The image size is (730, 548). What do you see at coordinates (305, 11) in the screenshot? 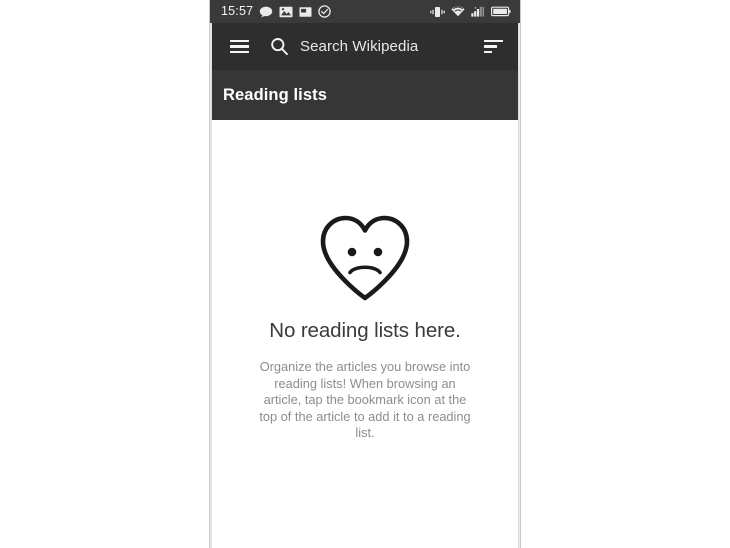
I see `screenshot-icon` at bounding box center [305, 11].